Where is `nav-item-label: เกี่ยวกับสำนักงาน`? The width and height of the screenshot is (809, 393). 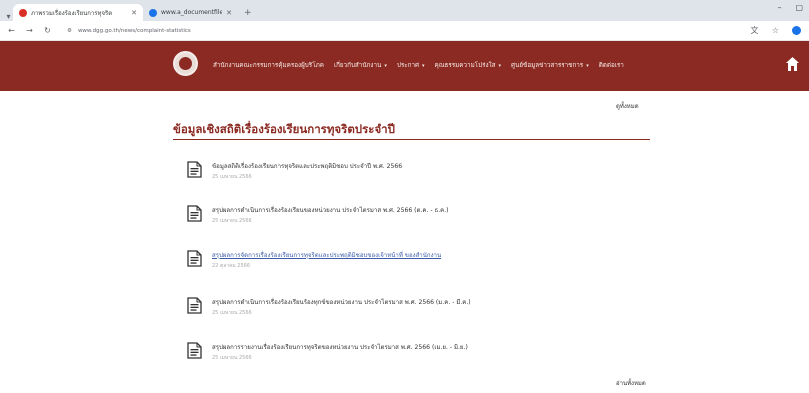
nav-item-label: เกี่ยวกับสำนักงาน is located at coordinates (357, 65).